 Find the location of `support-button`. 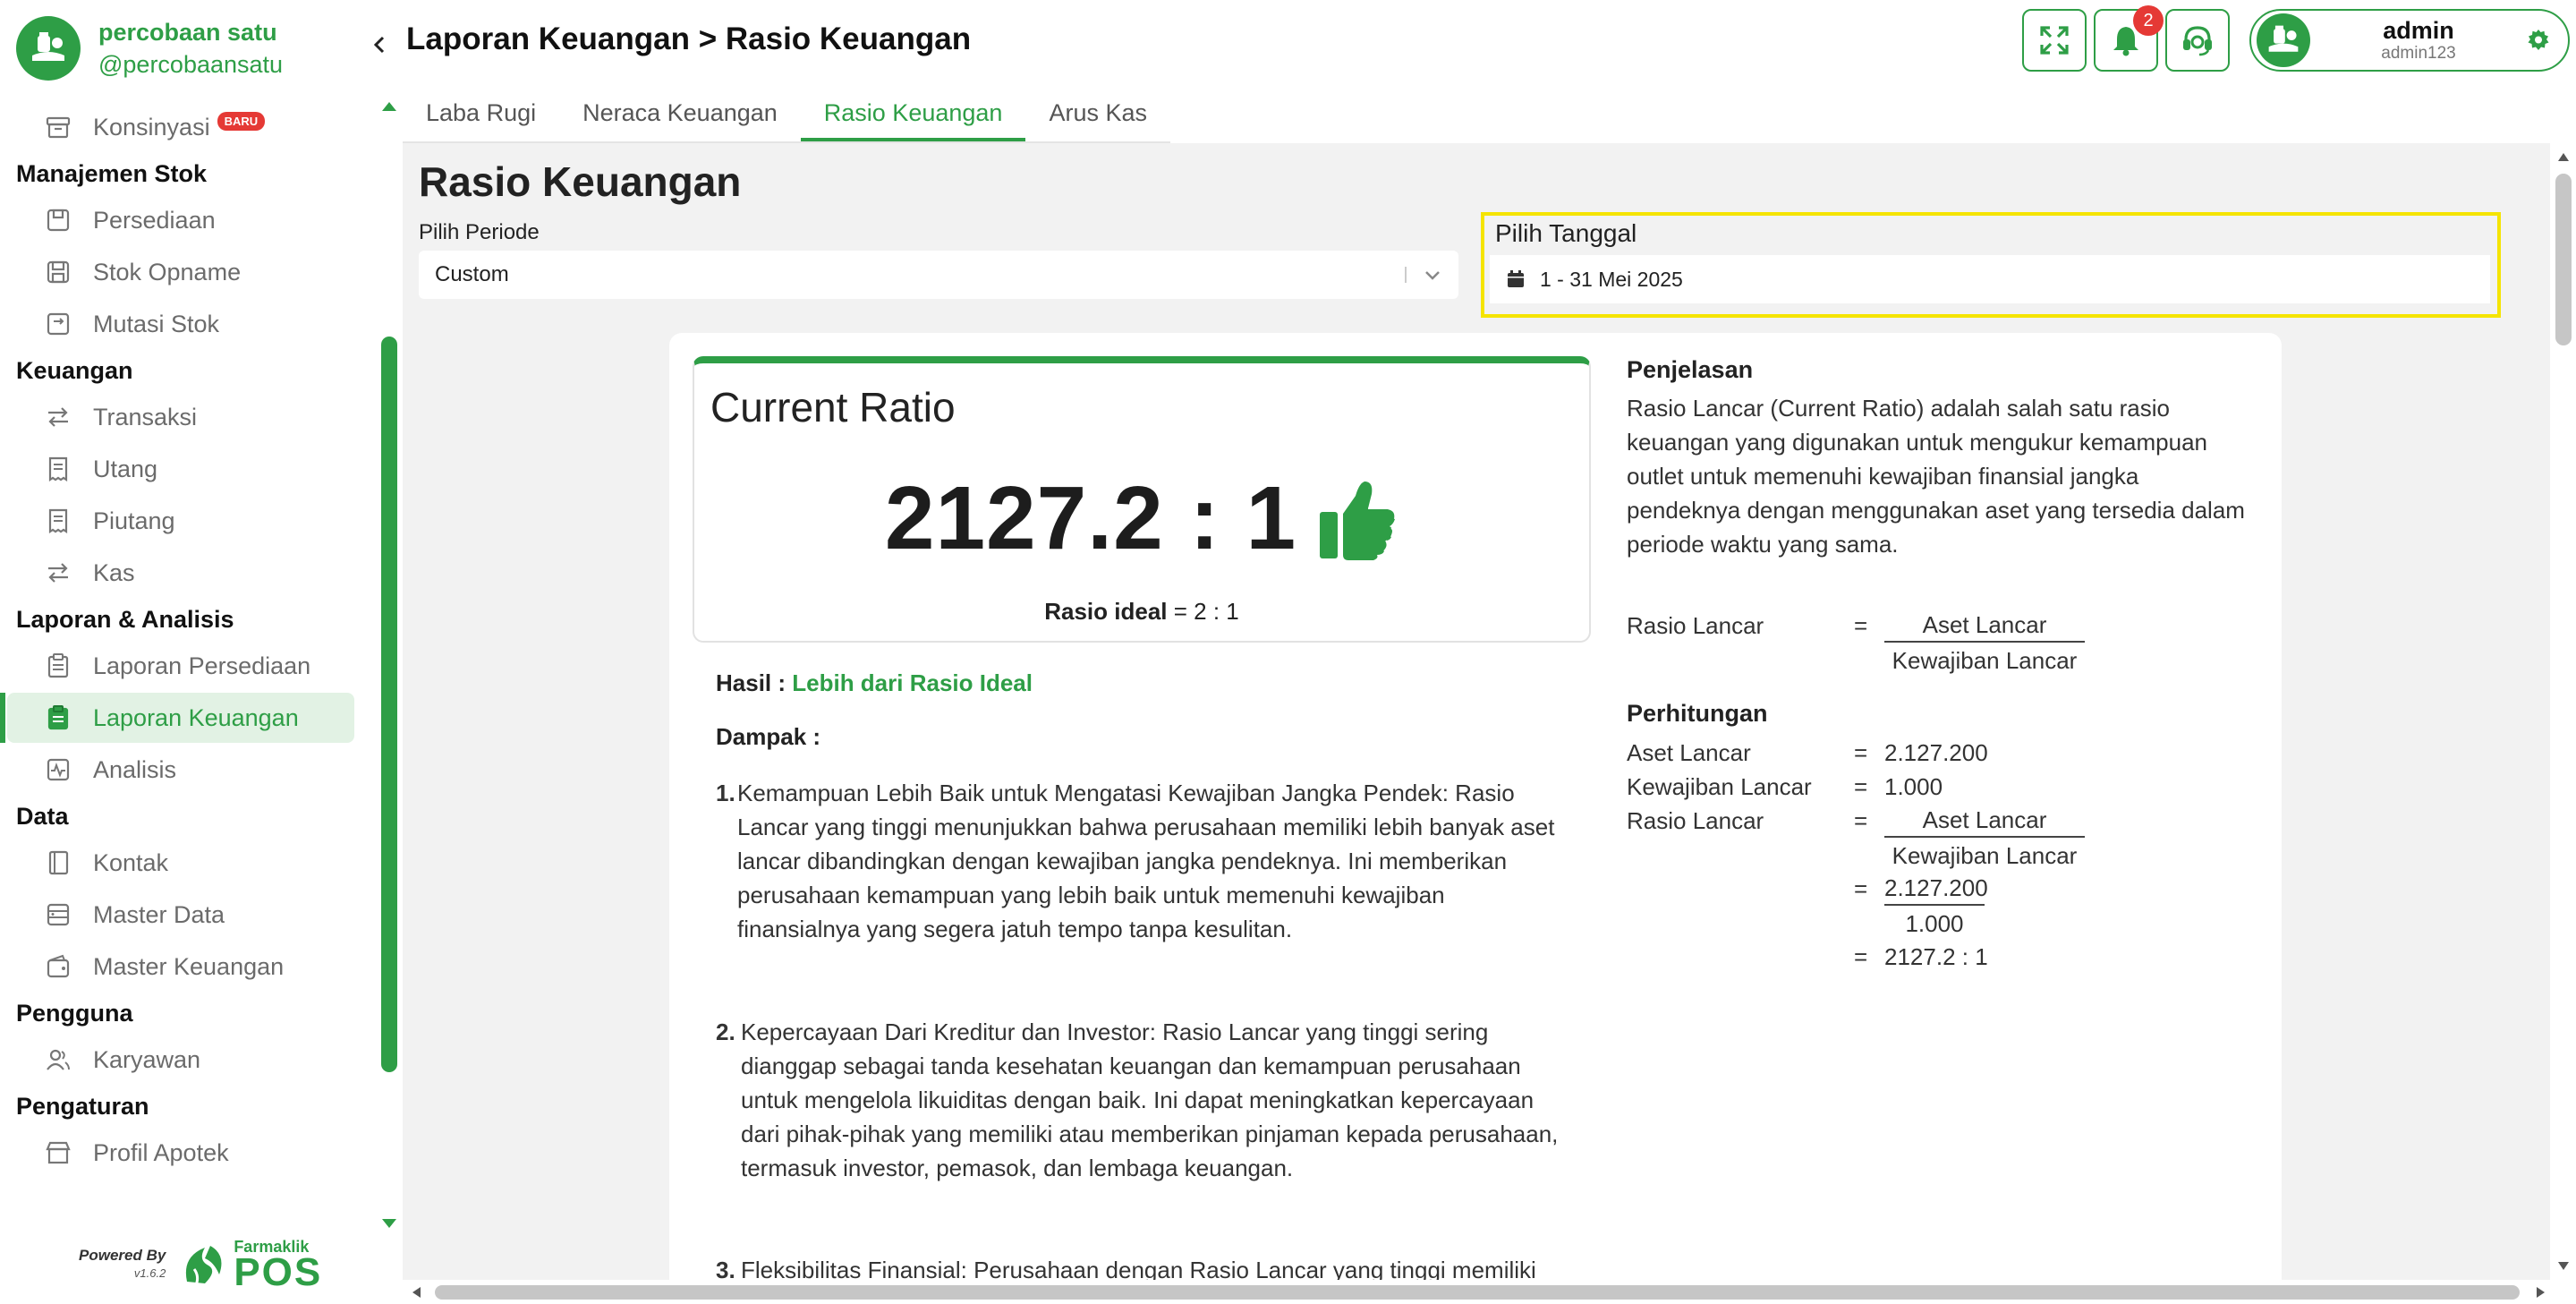

support-button is located at coordinates (2197, 40).